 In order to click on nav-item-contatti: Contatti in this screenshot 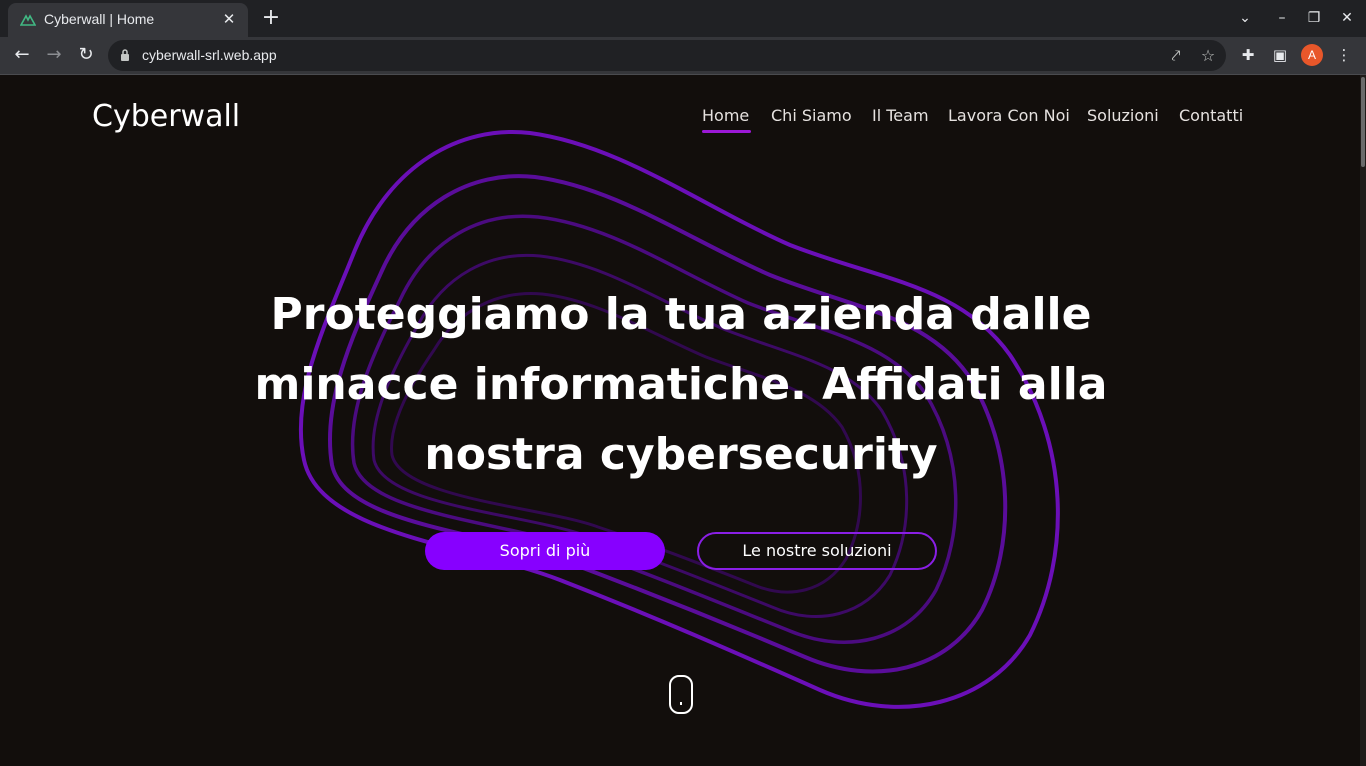, I will do `click(1211, 115)`.